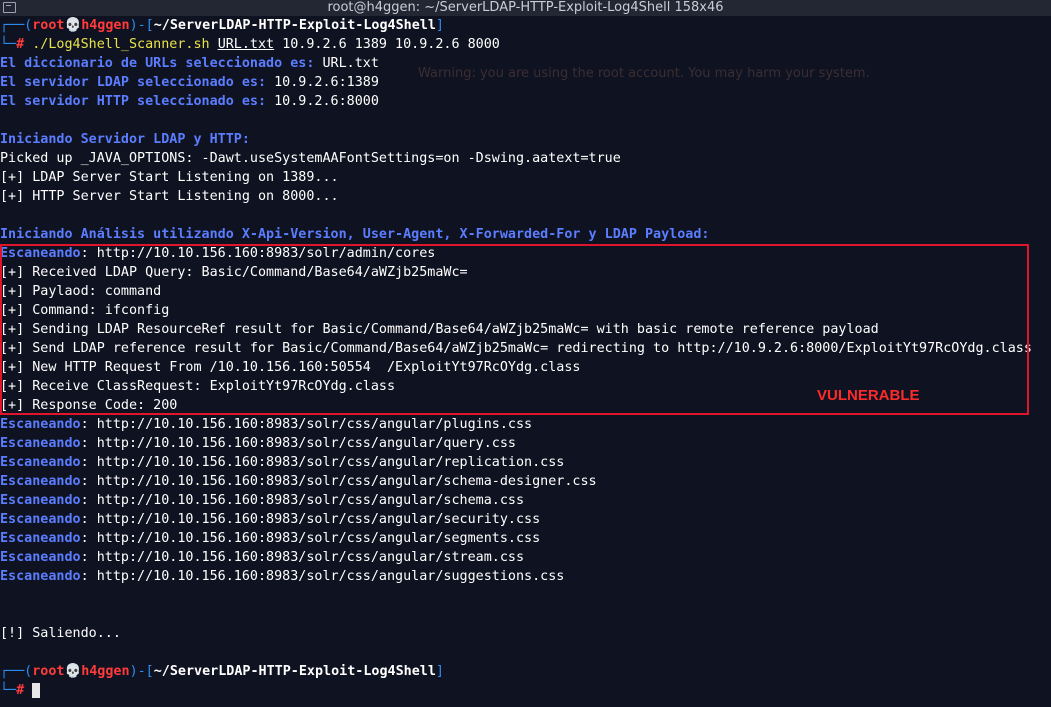 This screenshot has width=1051, height=707. What do you see at coordinates (125, 139) in the screenshot?
I see `servers-heading: Iniciando Servidor LDAP y HTTP:` at bounding box center [125, 139].